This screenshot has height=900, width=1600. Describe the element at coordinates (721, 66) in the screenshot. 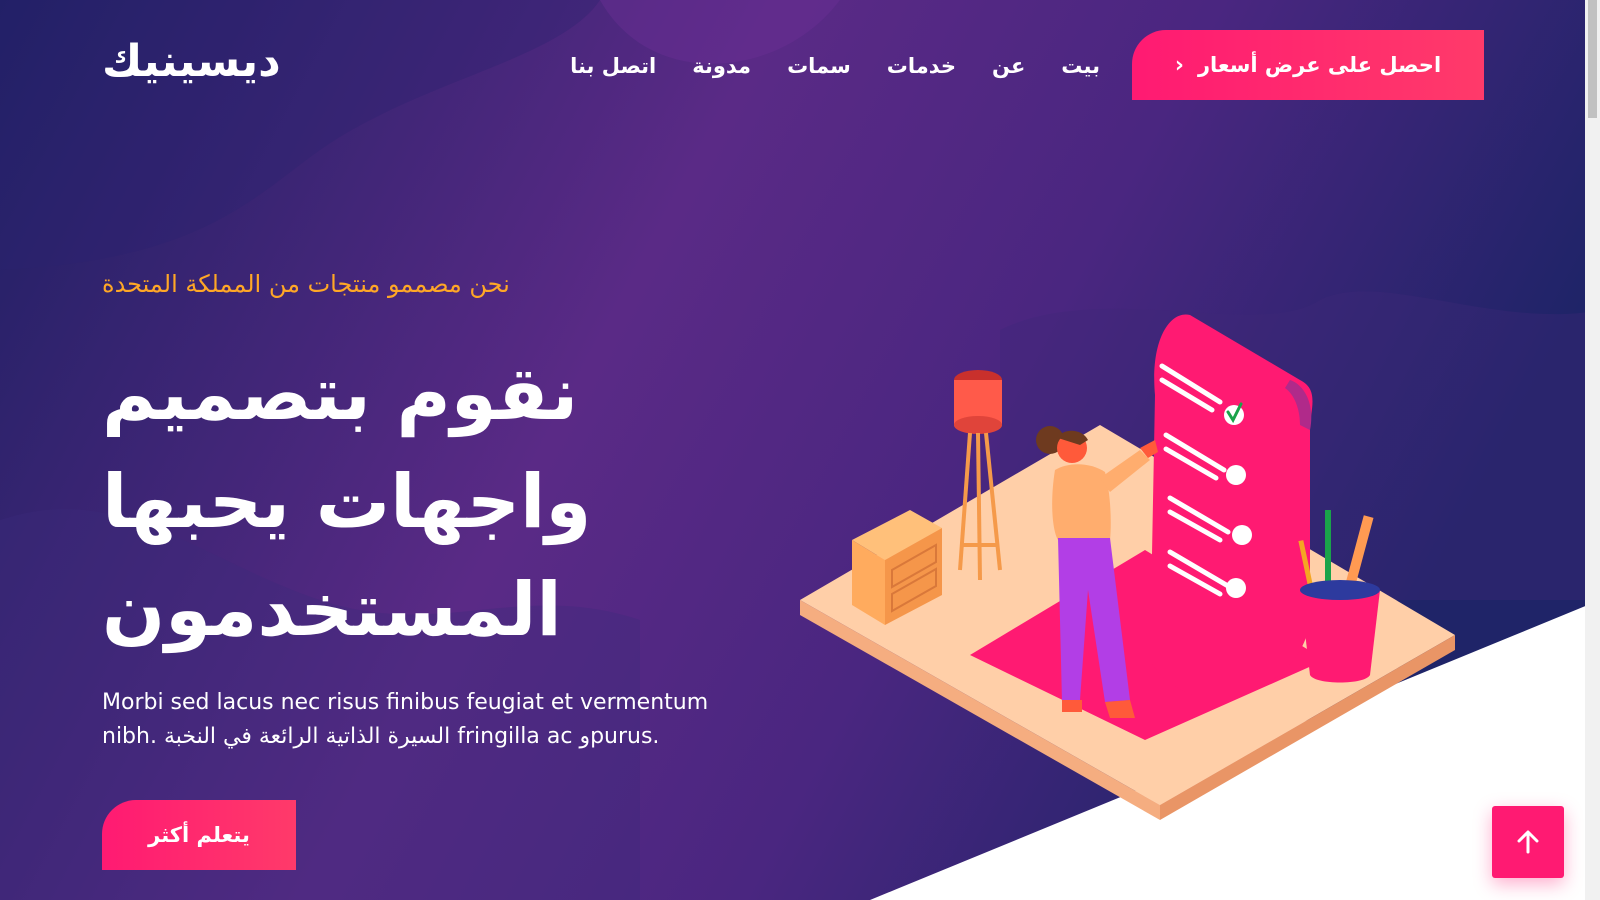

I see `nav-item-blog: مدونة` at that location.